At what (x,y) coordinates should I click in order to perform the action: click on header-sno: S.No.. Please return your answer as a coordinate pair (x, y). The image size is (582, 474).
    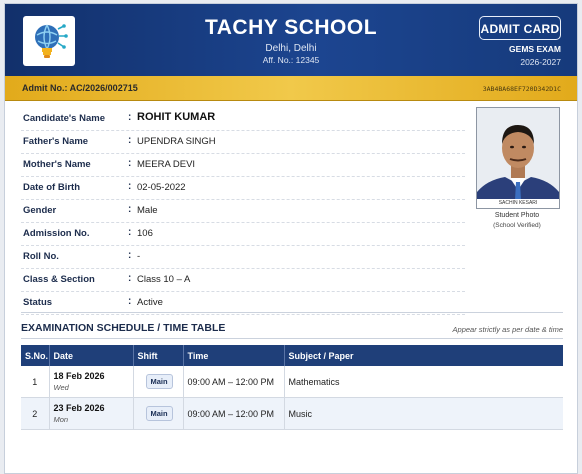
    Looking at the image, I should click on (35, 355).